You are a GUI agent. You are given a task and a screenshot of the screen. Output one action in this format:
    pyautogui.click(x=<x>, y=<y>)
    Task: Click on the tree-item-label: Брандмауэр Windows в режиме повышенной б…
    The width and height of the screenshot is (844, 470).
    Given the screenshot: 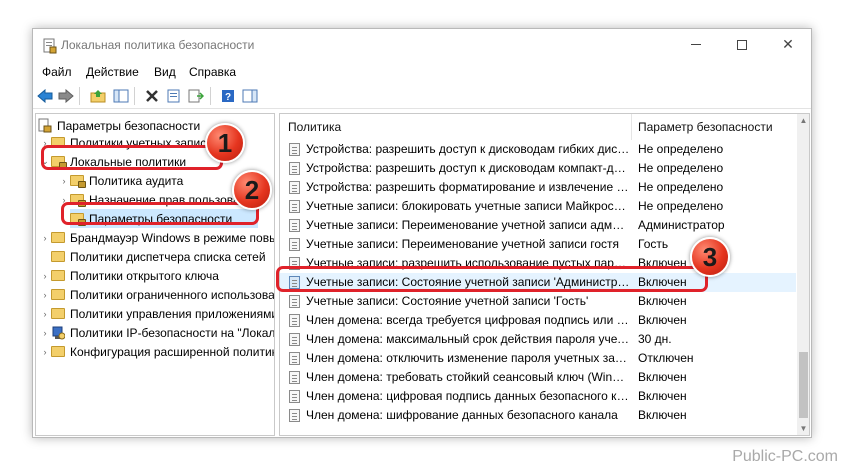 What is the action you would take?
    pyautogui.click(x=172, y=237)
    